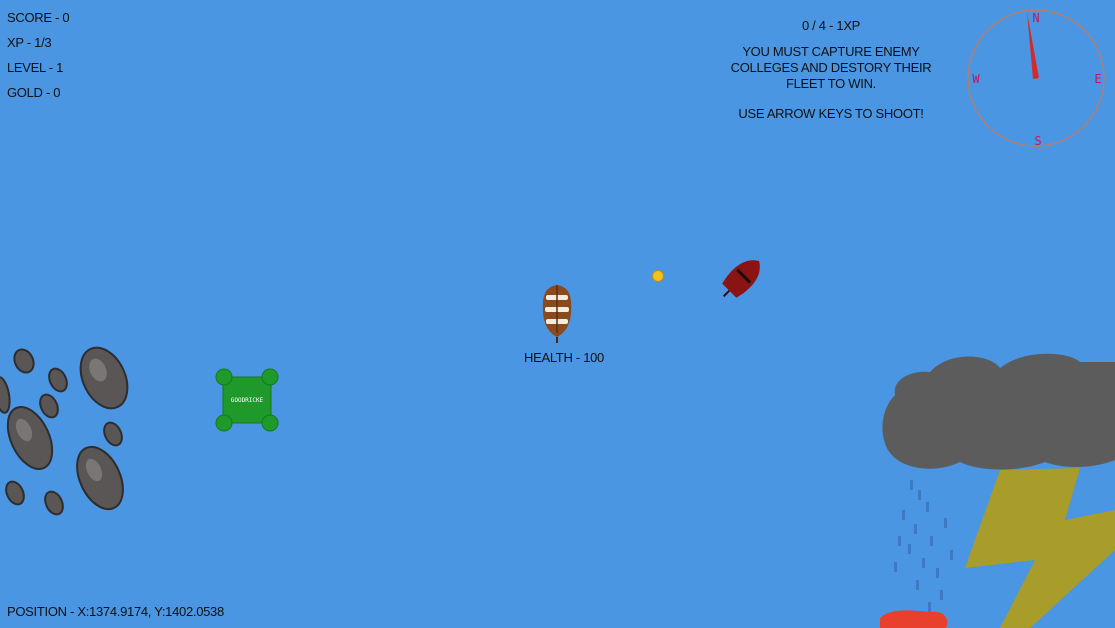  What do you see at coordinates (38, 17) in the screenshot?
I see `score-label: SCORE - 0` at bounding box center [38, 17].